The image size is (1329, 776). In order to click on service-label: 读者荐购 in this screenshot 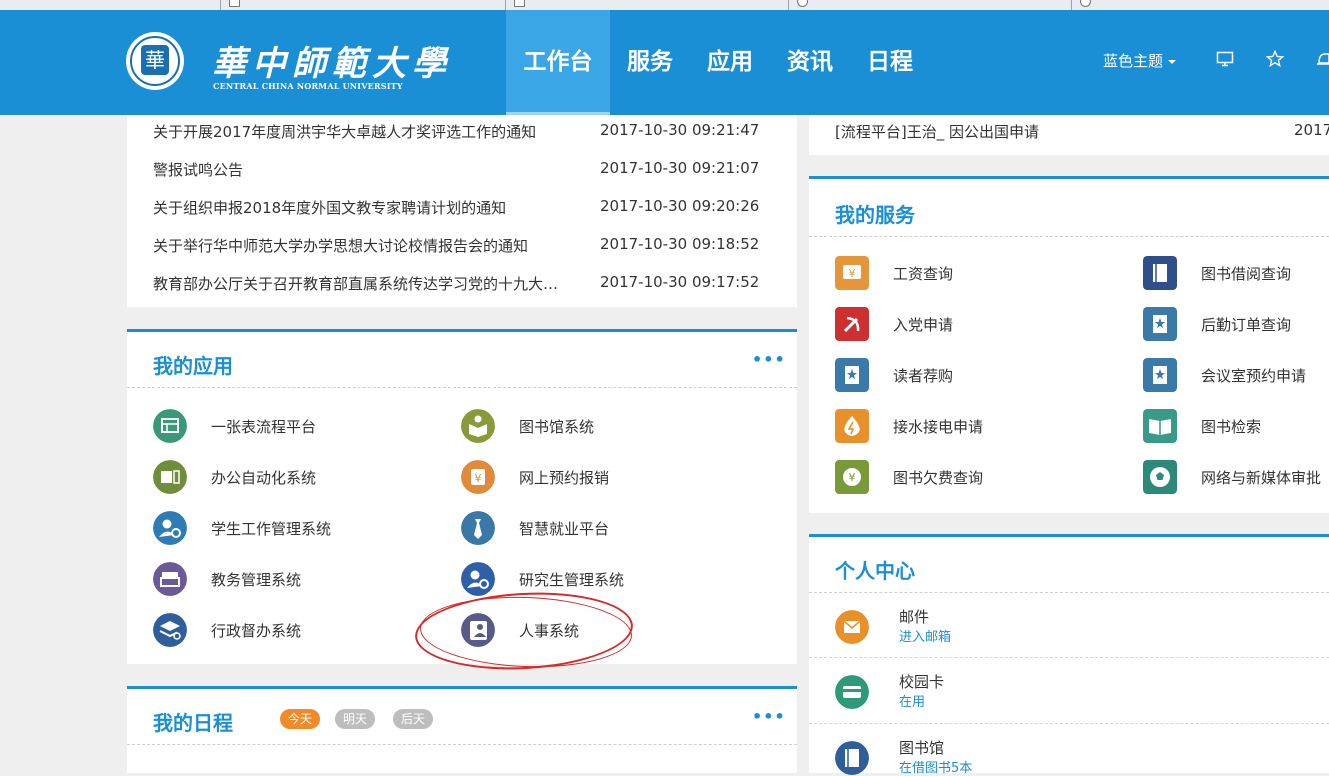, I will do `click(923, 376)`.